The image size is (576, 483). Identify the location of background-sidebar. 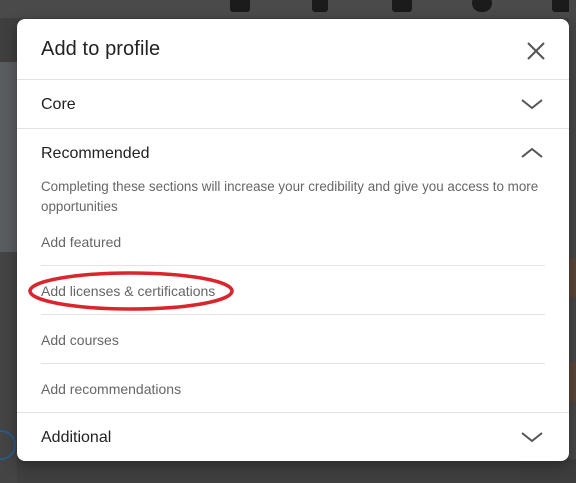
(572, 241).